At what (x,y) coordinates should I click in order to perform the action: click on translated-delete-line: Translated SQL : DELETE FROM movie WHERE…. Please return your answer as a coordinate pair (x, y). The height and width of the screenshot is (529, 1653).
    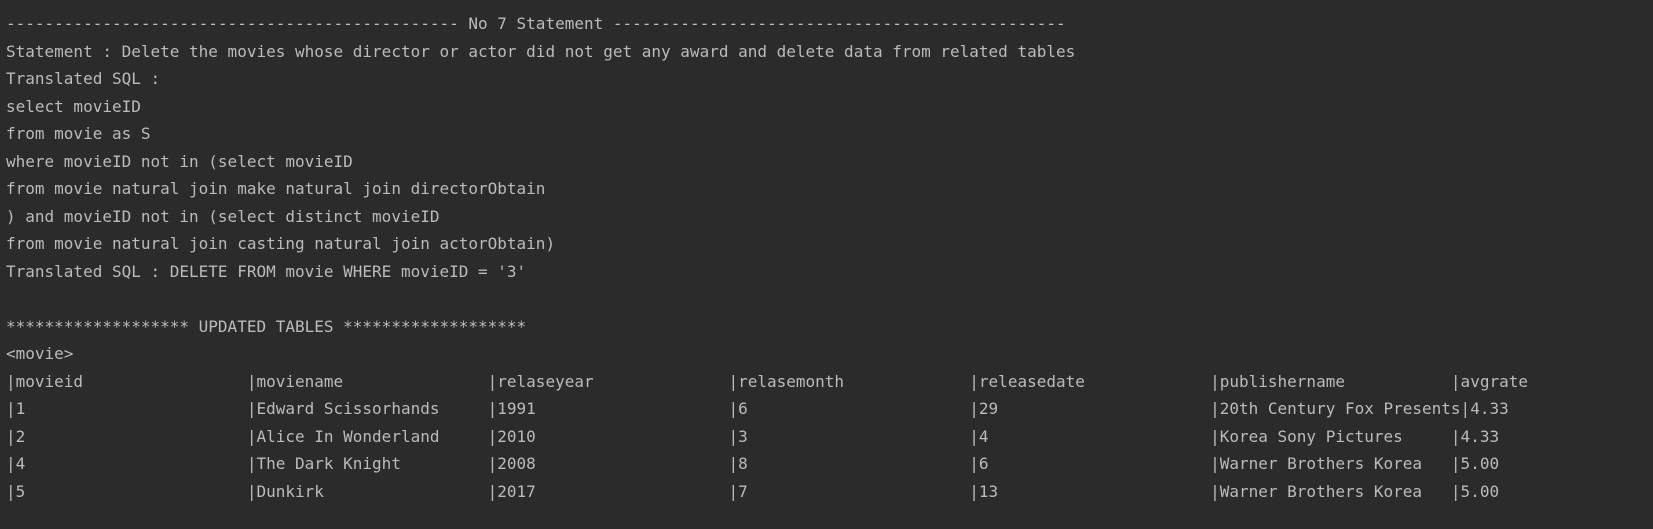
    Looking at the image, I should click on (266, 271).